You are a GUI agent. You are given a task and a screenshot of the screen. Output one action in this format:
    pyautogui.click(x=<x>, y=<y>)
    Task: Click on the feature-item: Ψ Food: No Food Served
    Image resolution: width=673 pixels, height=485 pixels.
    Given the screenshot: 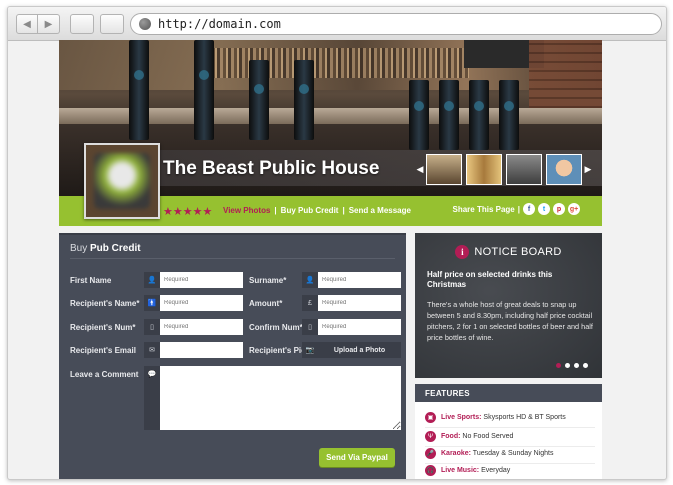 What is the action you would take?
    pyautogui.click(x=469, y=436)
    